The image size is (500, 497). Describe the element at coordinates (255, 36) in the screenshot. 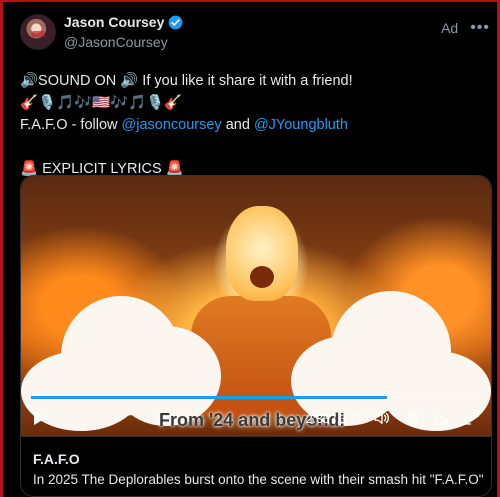

I see `tweet-header: Jason Coursey @JasonCoursey Ad •••` at that location.